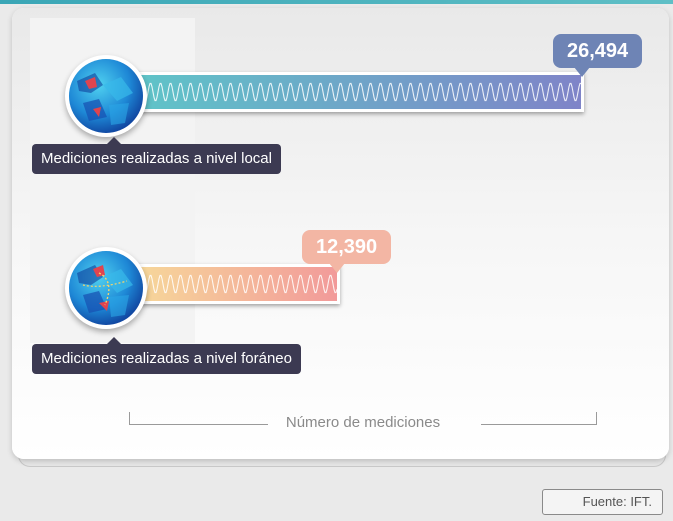  Describe the element at coordinates (617, 501) in the screenshot. I see `source-text: Fuente: IFT.` at that location.